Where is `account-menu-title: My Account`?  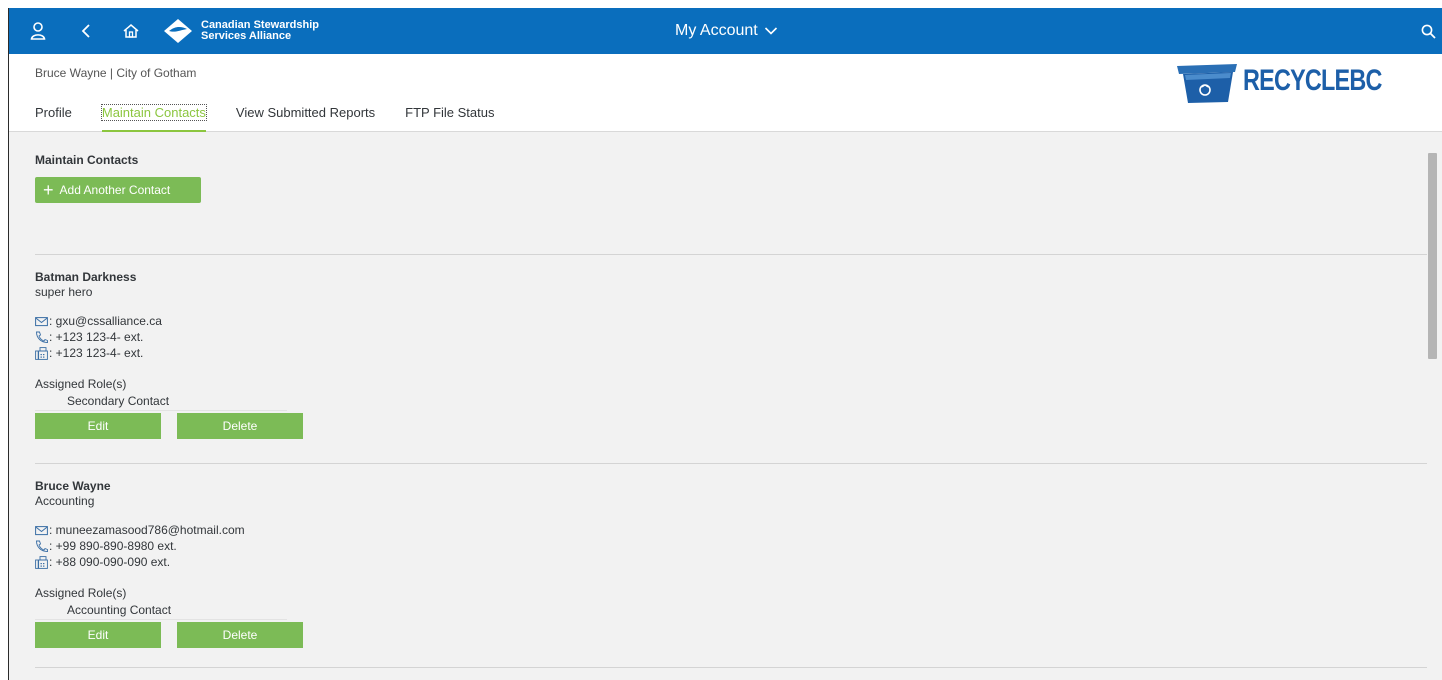
account-menu-title: My Account is located at coordinates (726, 31).